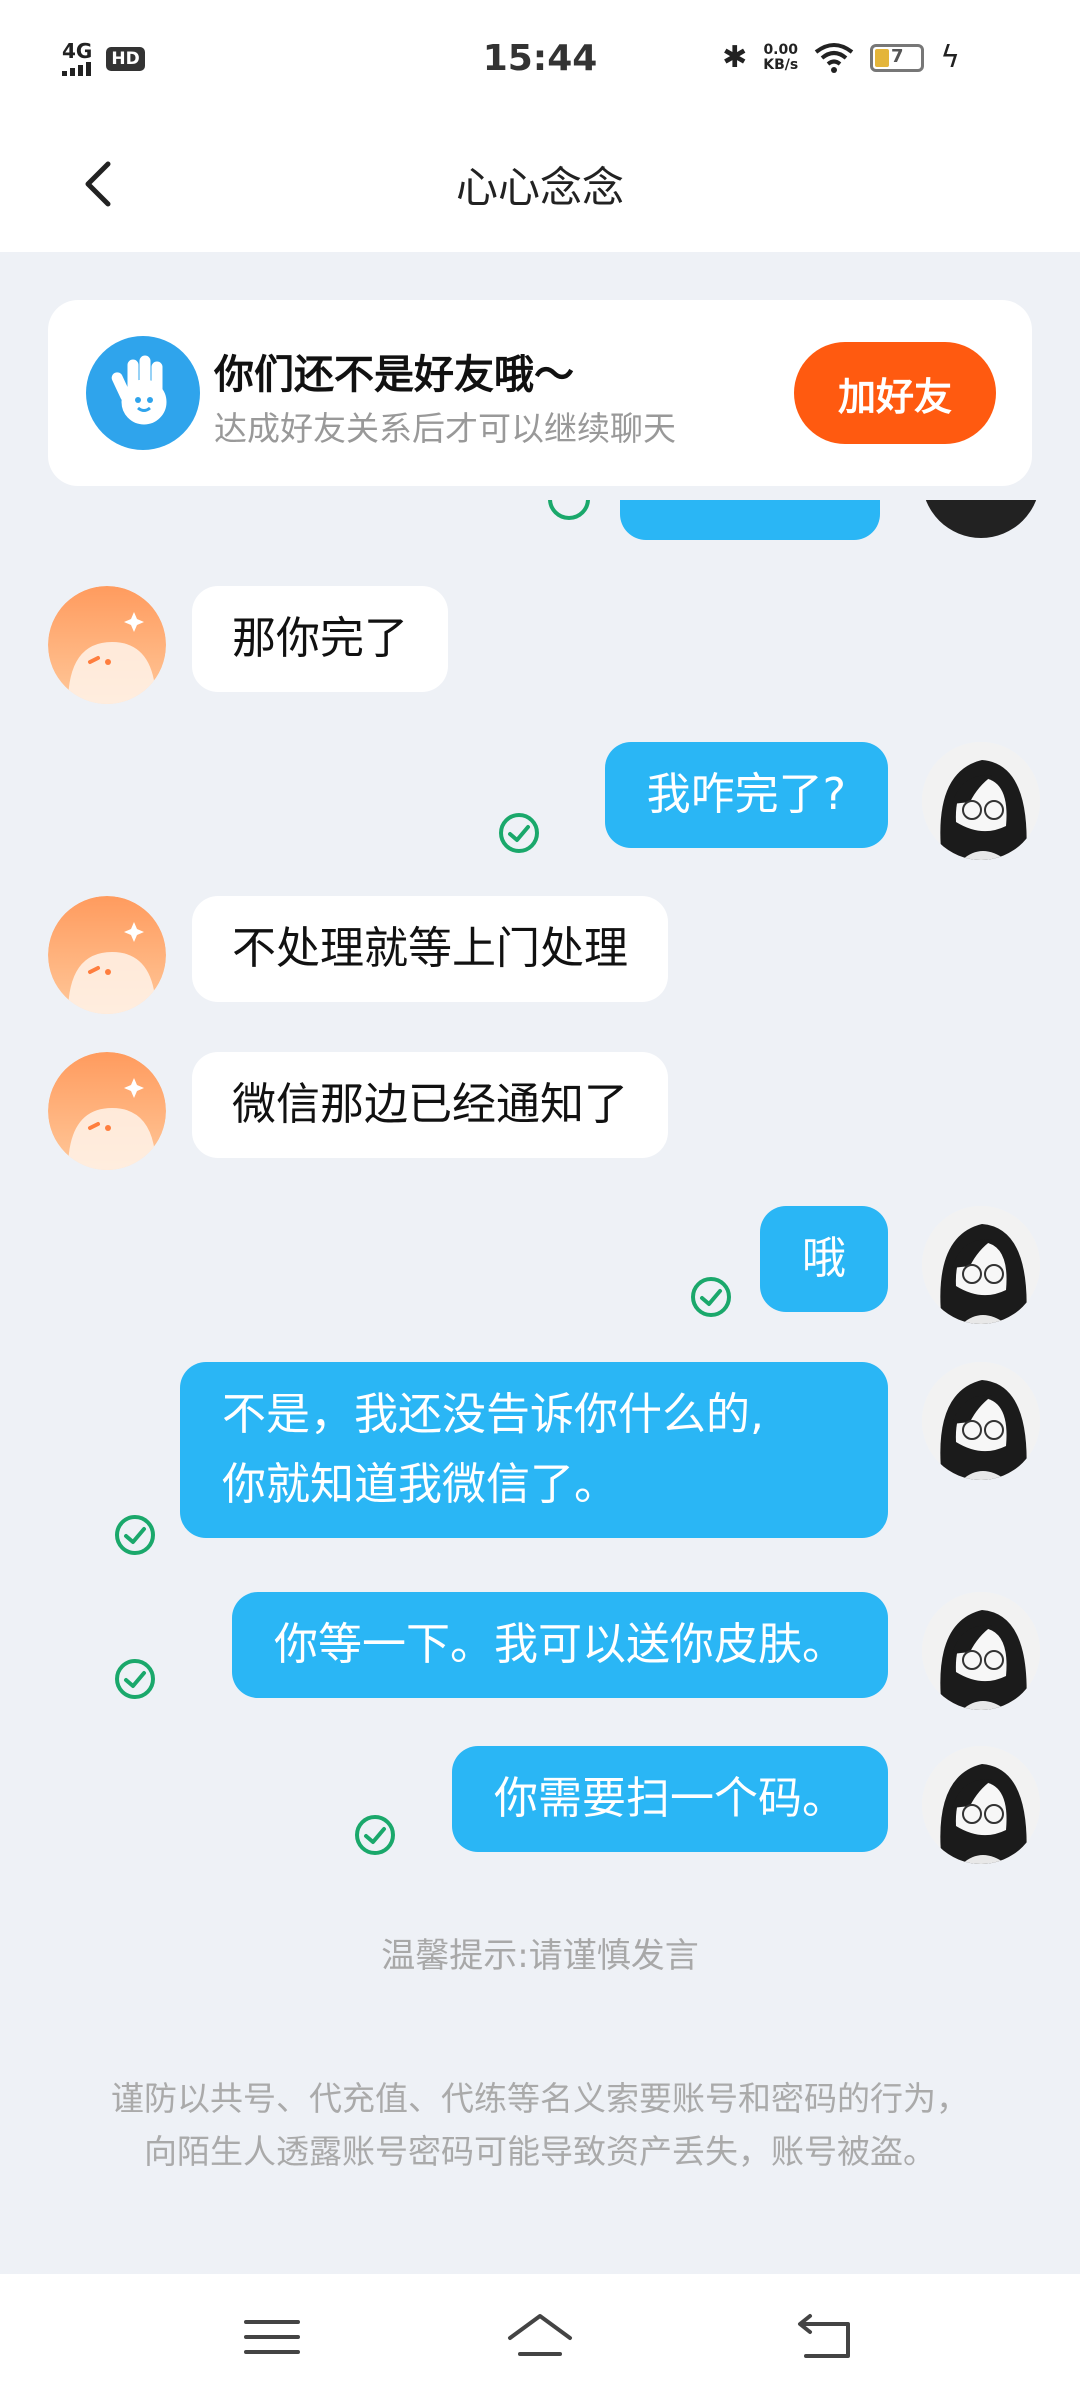  I want to click on battery-icon: 7, so click(897, 57).